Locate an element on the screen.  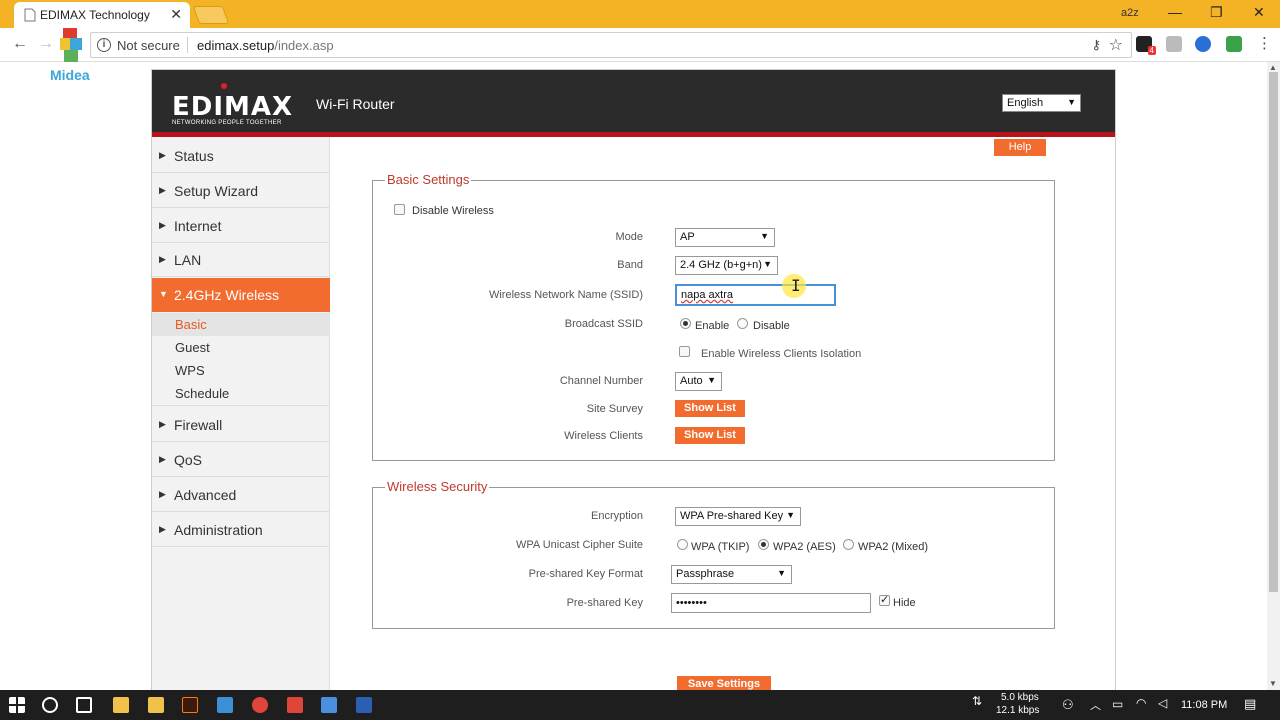
sidebar-item-firewall: ▶ Firewall is located at coordinates (241, 425).